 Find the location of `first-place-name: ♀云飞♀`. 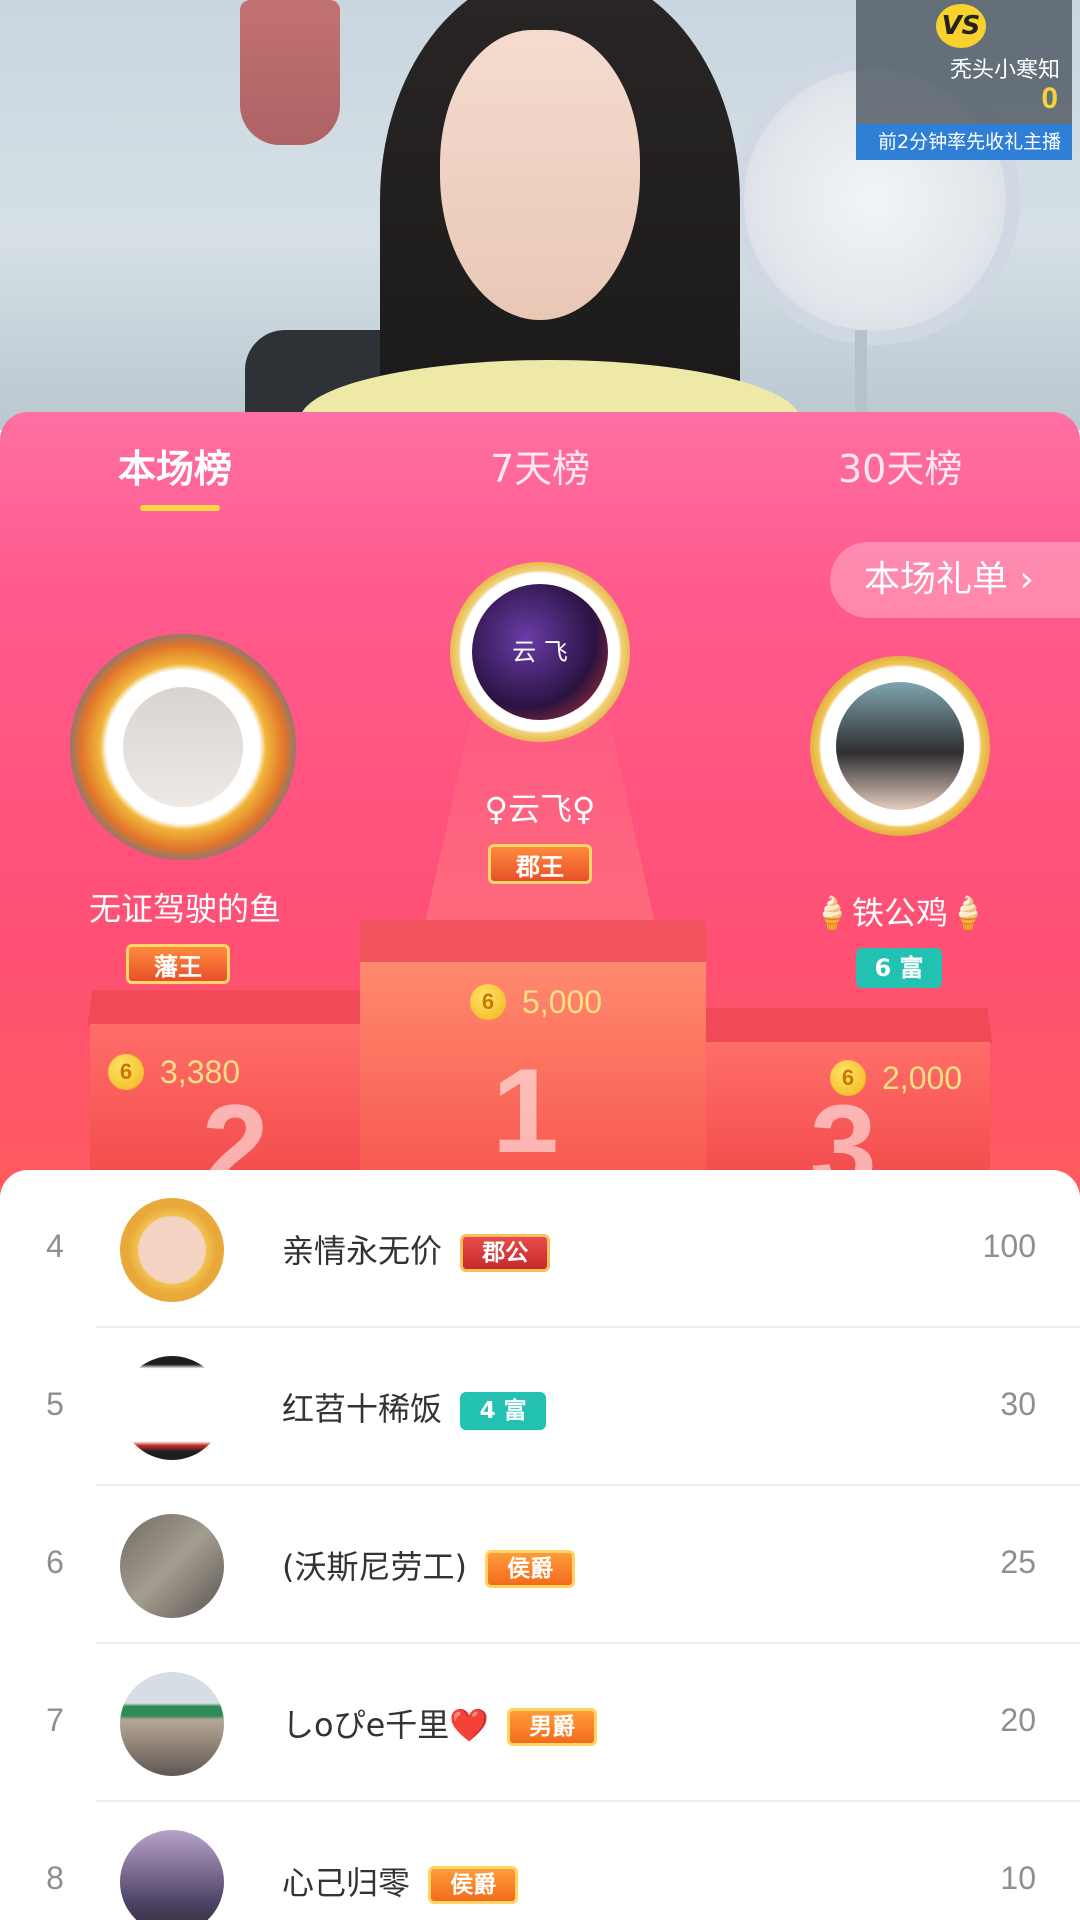

first-place-name: ♀云飞♀ is located at coordinates (540, 807).